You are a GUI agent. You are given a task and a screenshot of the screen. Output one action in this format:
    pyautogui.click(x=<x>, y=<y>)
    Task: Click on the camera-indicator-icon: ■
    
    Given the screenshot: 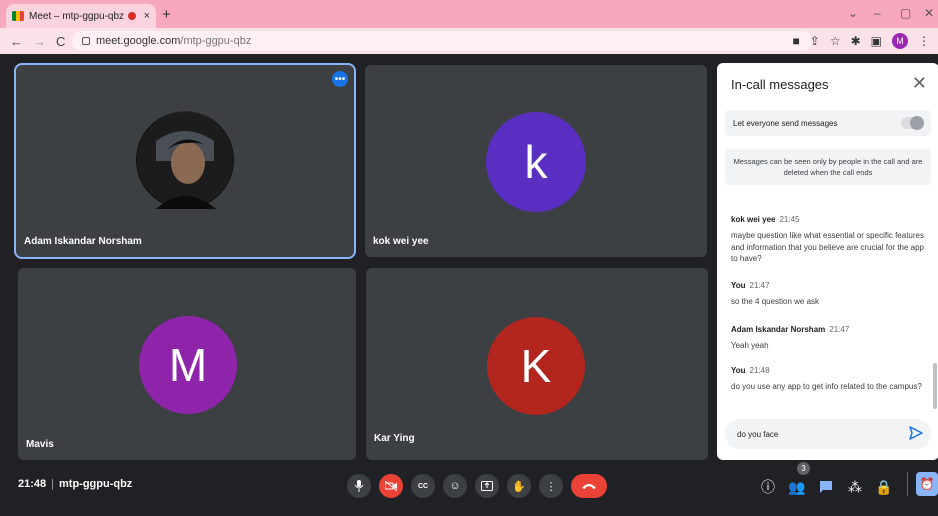 What is the action you would take?
    pyautogui.click(x=796, y=41)
    